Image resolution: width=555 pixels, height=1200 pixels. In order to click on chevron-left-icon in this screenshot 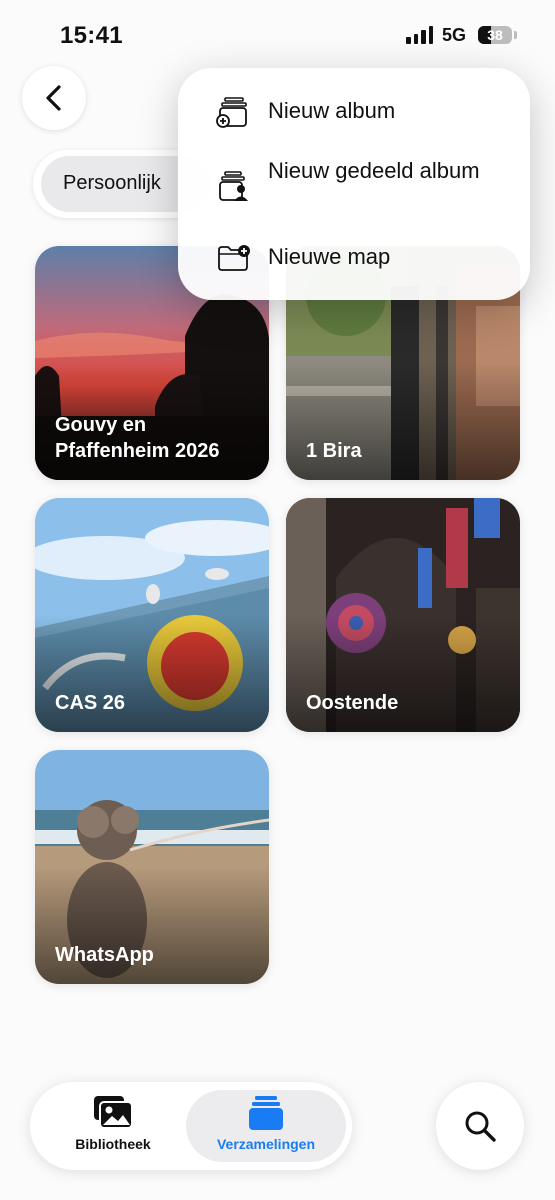, I will do `click(53, 98)`.